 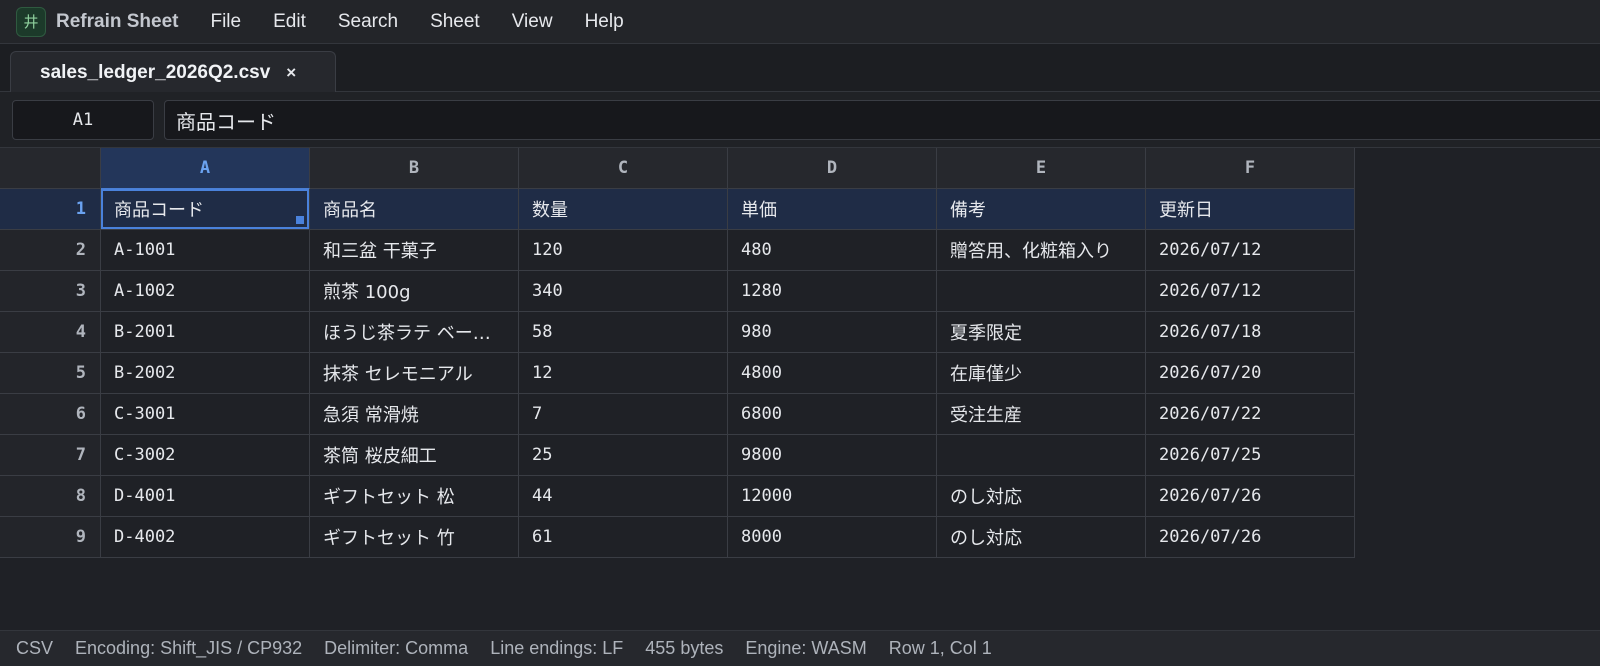 I want to click on row-header: 4, so click(x=50, y=332).